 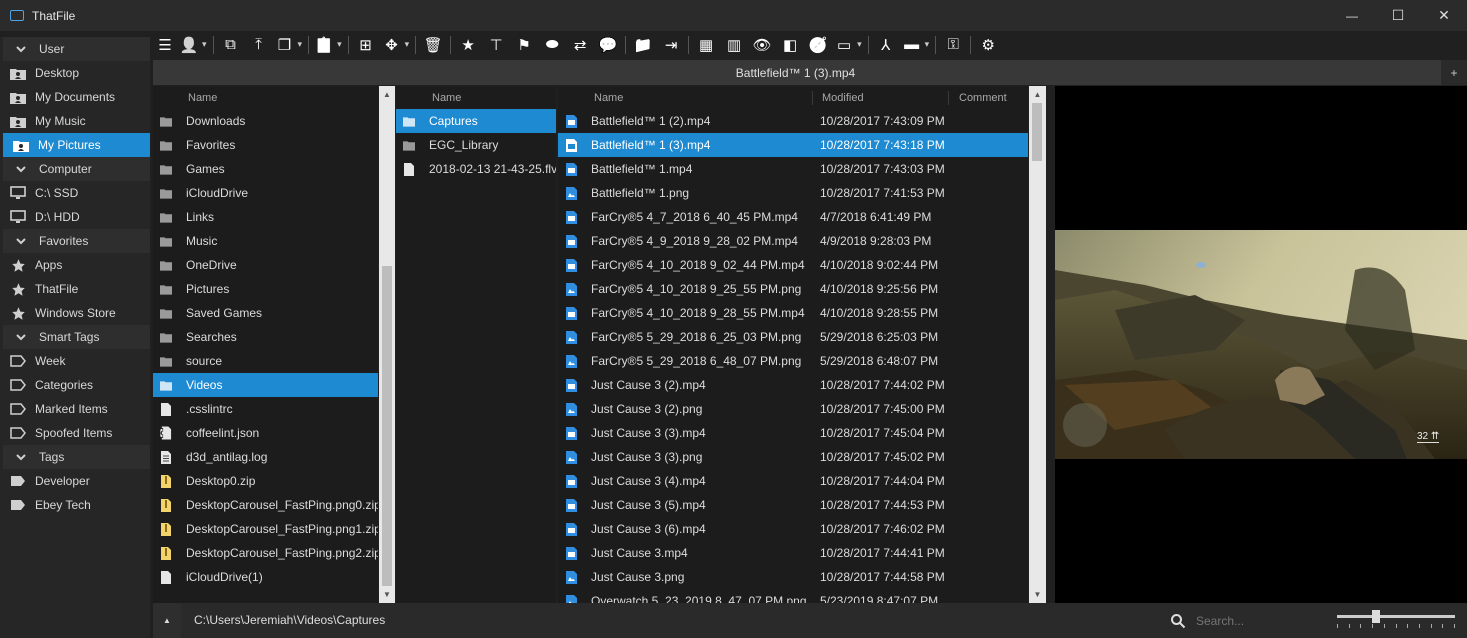 I want to click on name-column-header: Name, so click(x=608, y=98).